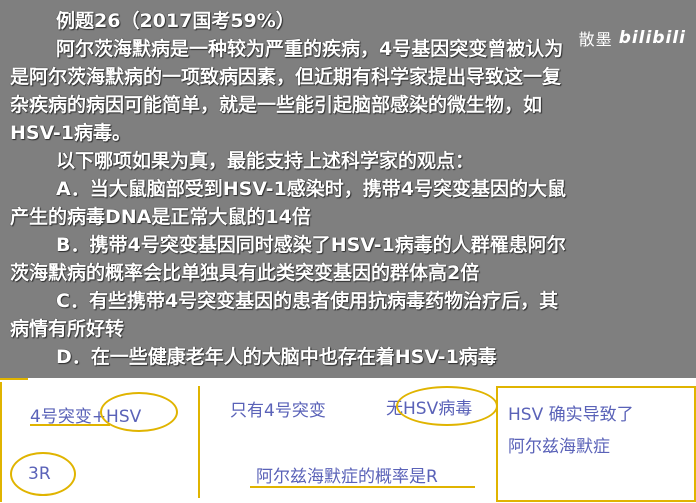  What do you see at coordinates (571, 415) in the screenshot?
I see `note-conclusion-line1: HSV 确实导致了` at bounding box center [571, 415].